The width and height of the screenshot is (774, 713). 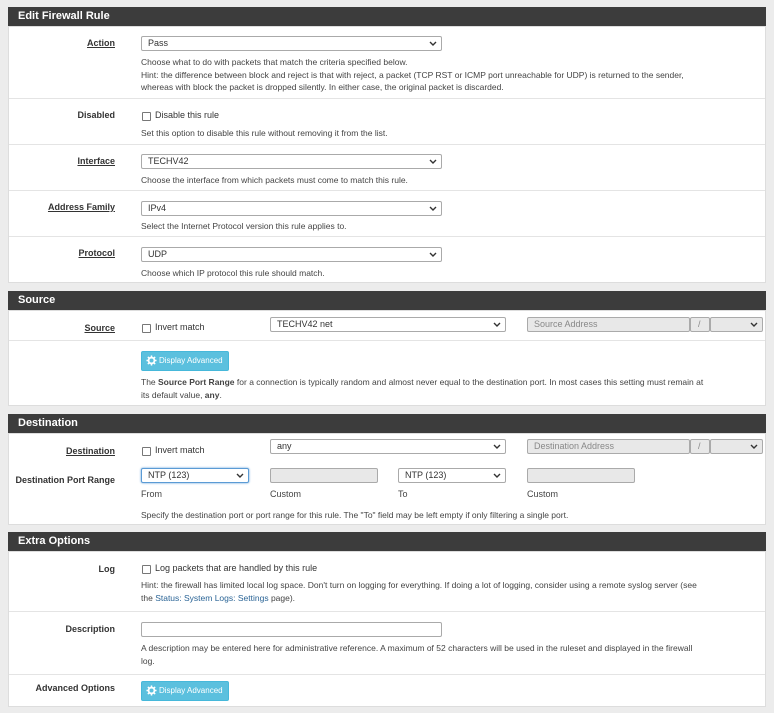 I want to click on destination-port-to-select: NTP (123), so click(x=452, y=475).